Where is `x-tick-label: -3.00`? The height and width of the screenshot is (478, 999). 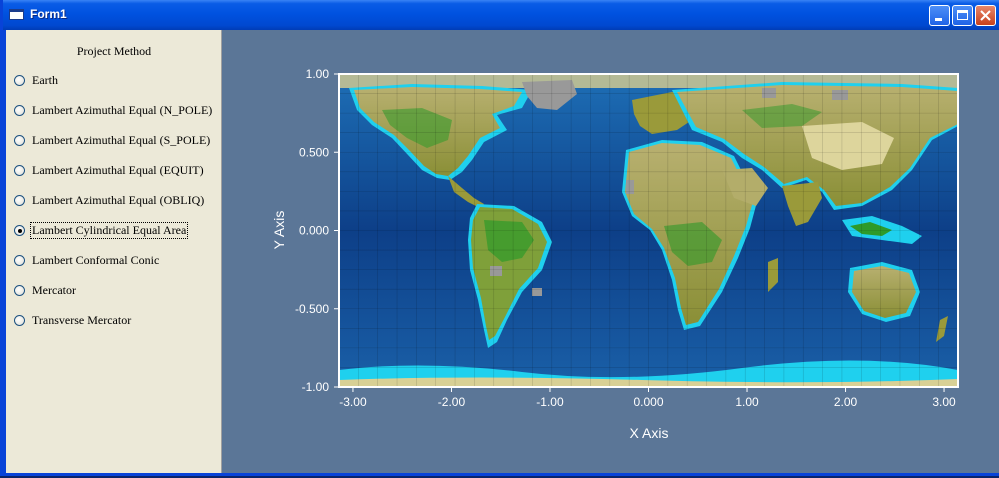 x-tick-label: -3.00 is located at coordinates (353, 402).